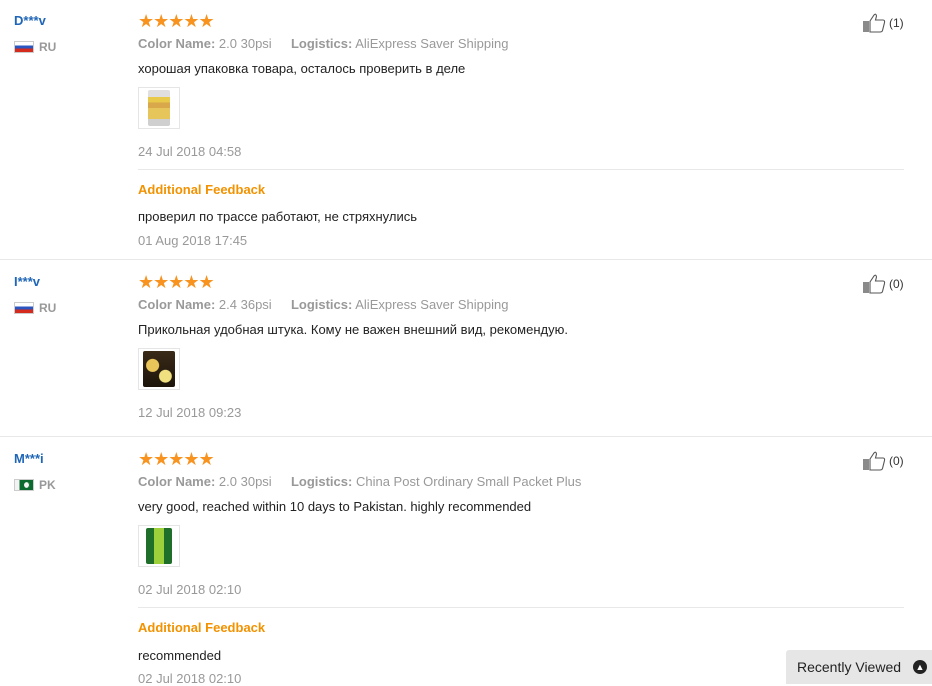 The width and height of the screenshot is (932, 686). I want to click on color-name-value: 2.4 36psi, so click(245, 304).